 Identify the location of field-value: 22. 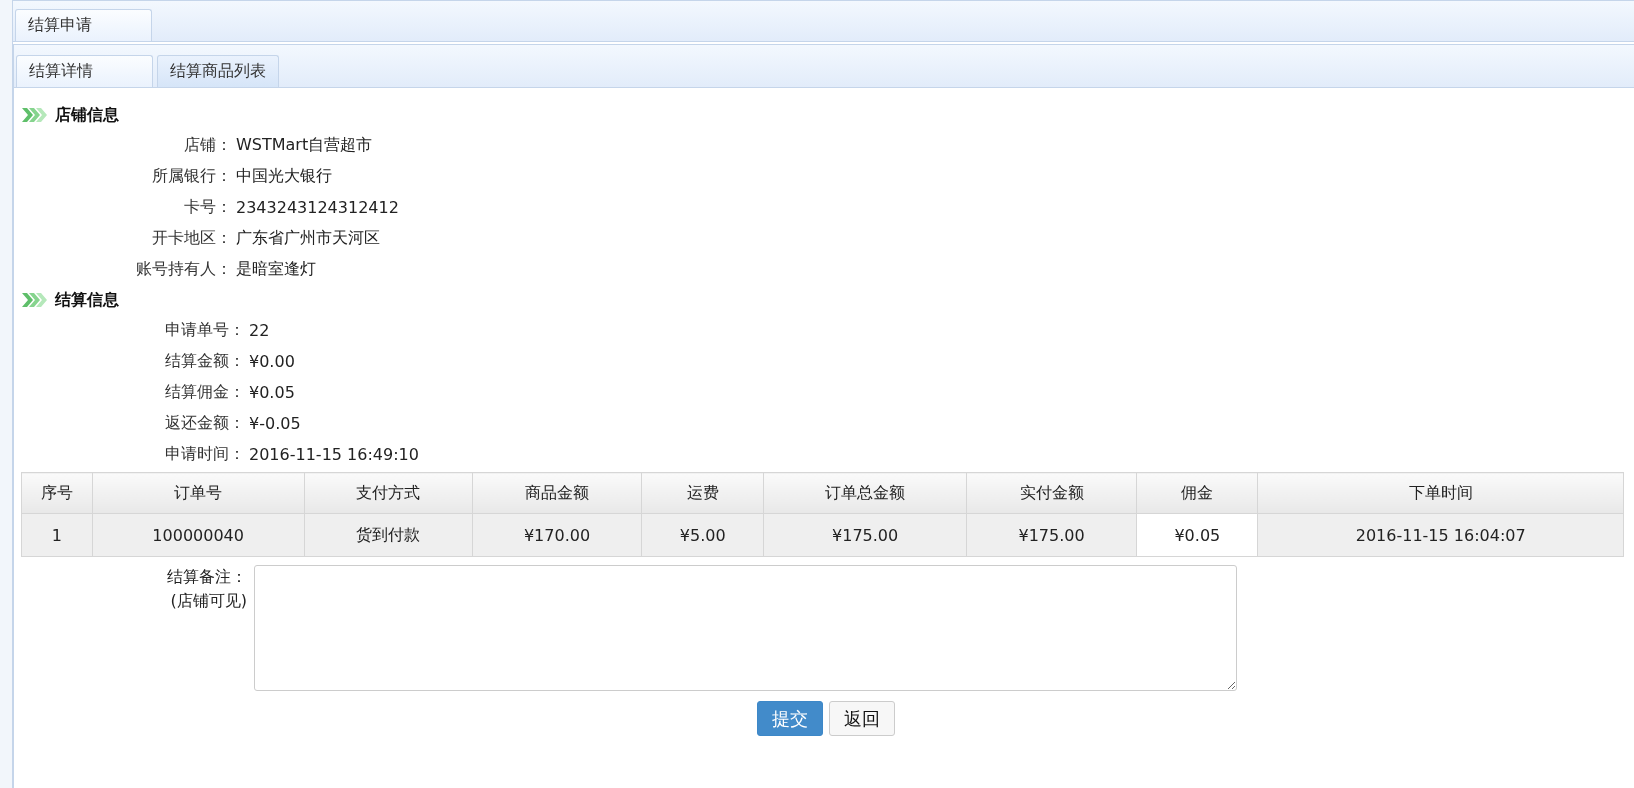
(259, 330).